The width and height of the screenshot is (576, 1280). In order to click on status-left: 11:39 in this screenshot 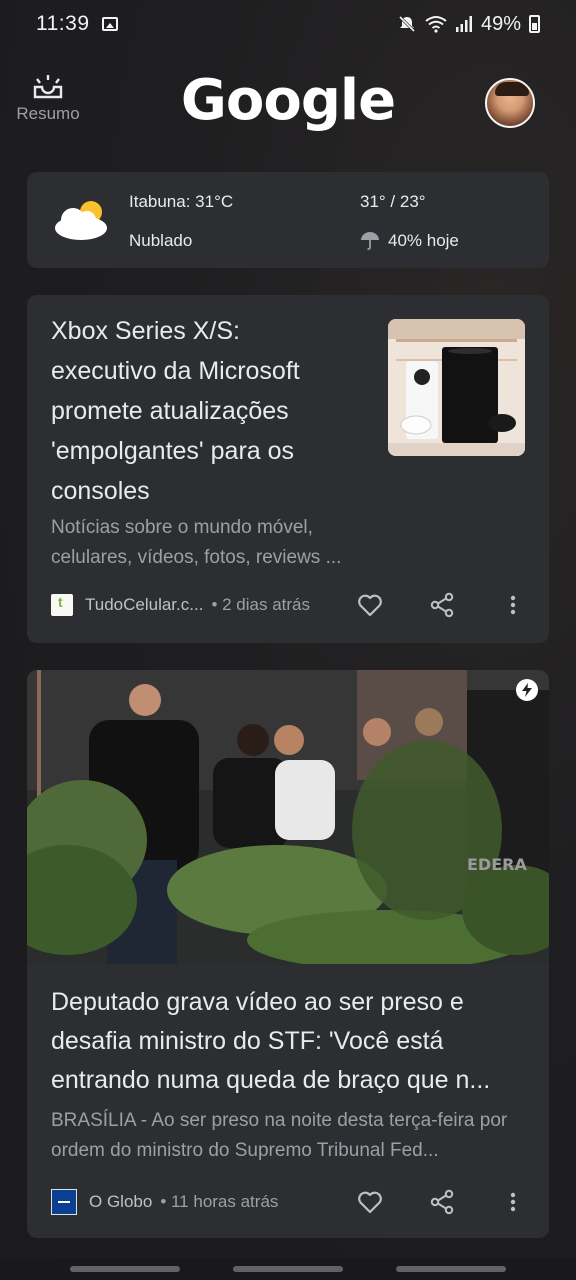, I will do `click(77, 24)`.